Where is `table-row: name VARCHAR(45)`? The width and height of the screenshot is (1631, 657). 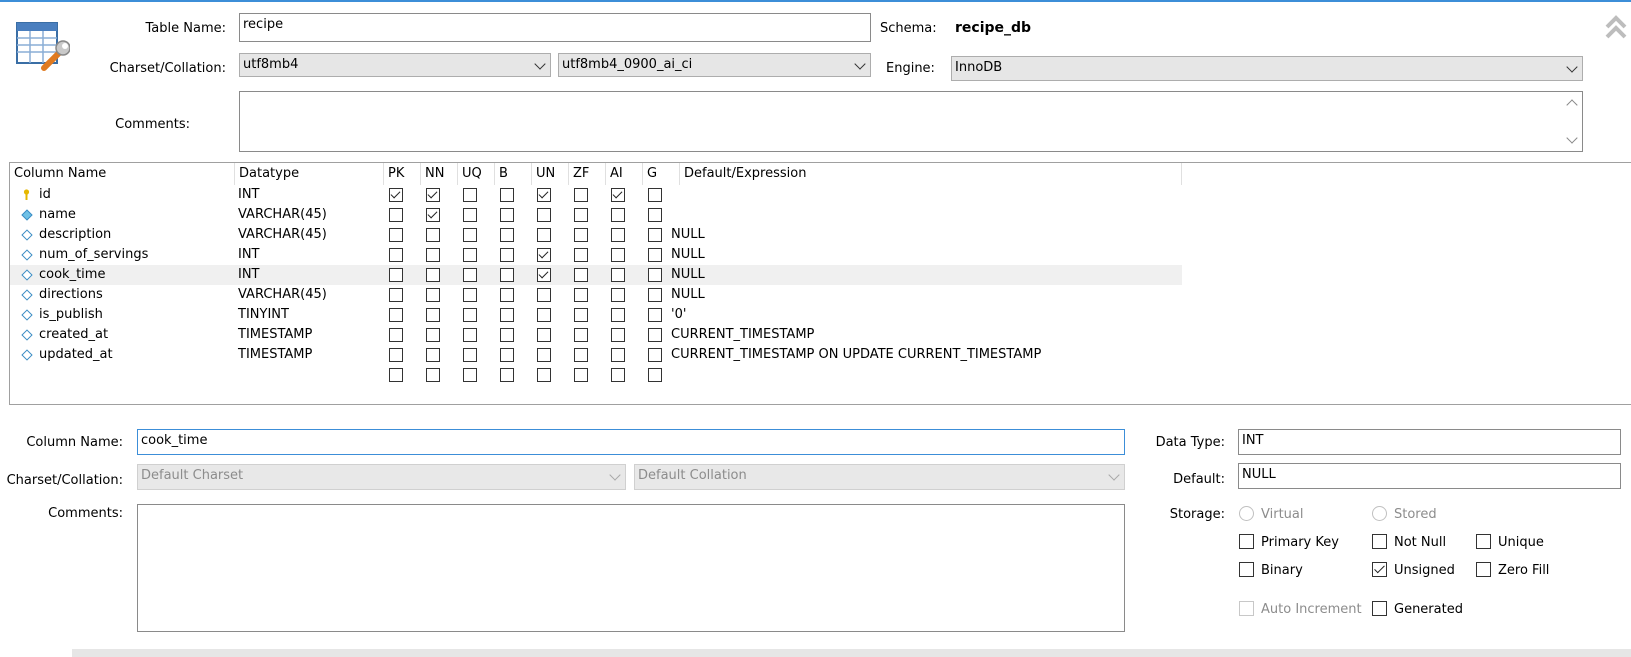
table-row: name VARCHAR(45) is located at coordinates (596, 215).